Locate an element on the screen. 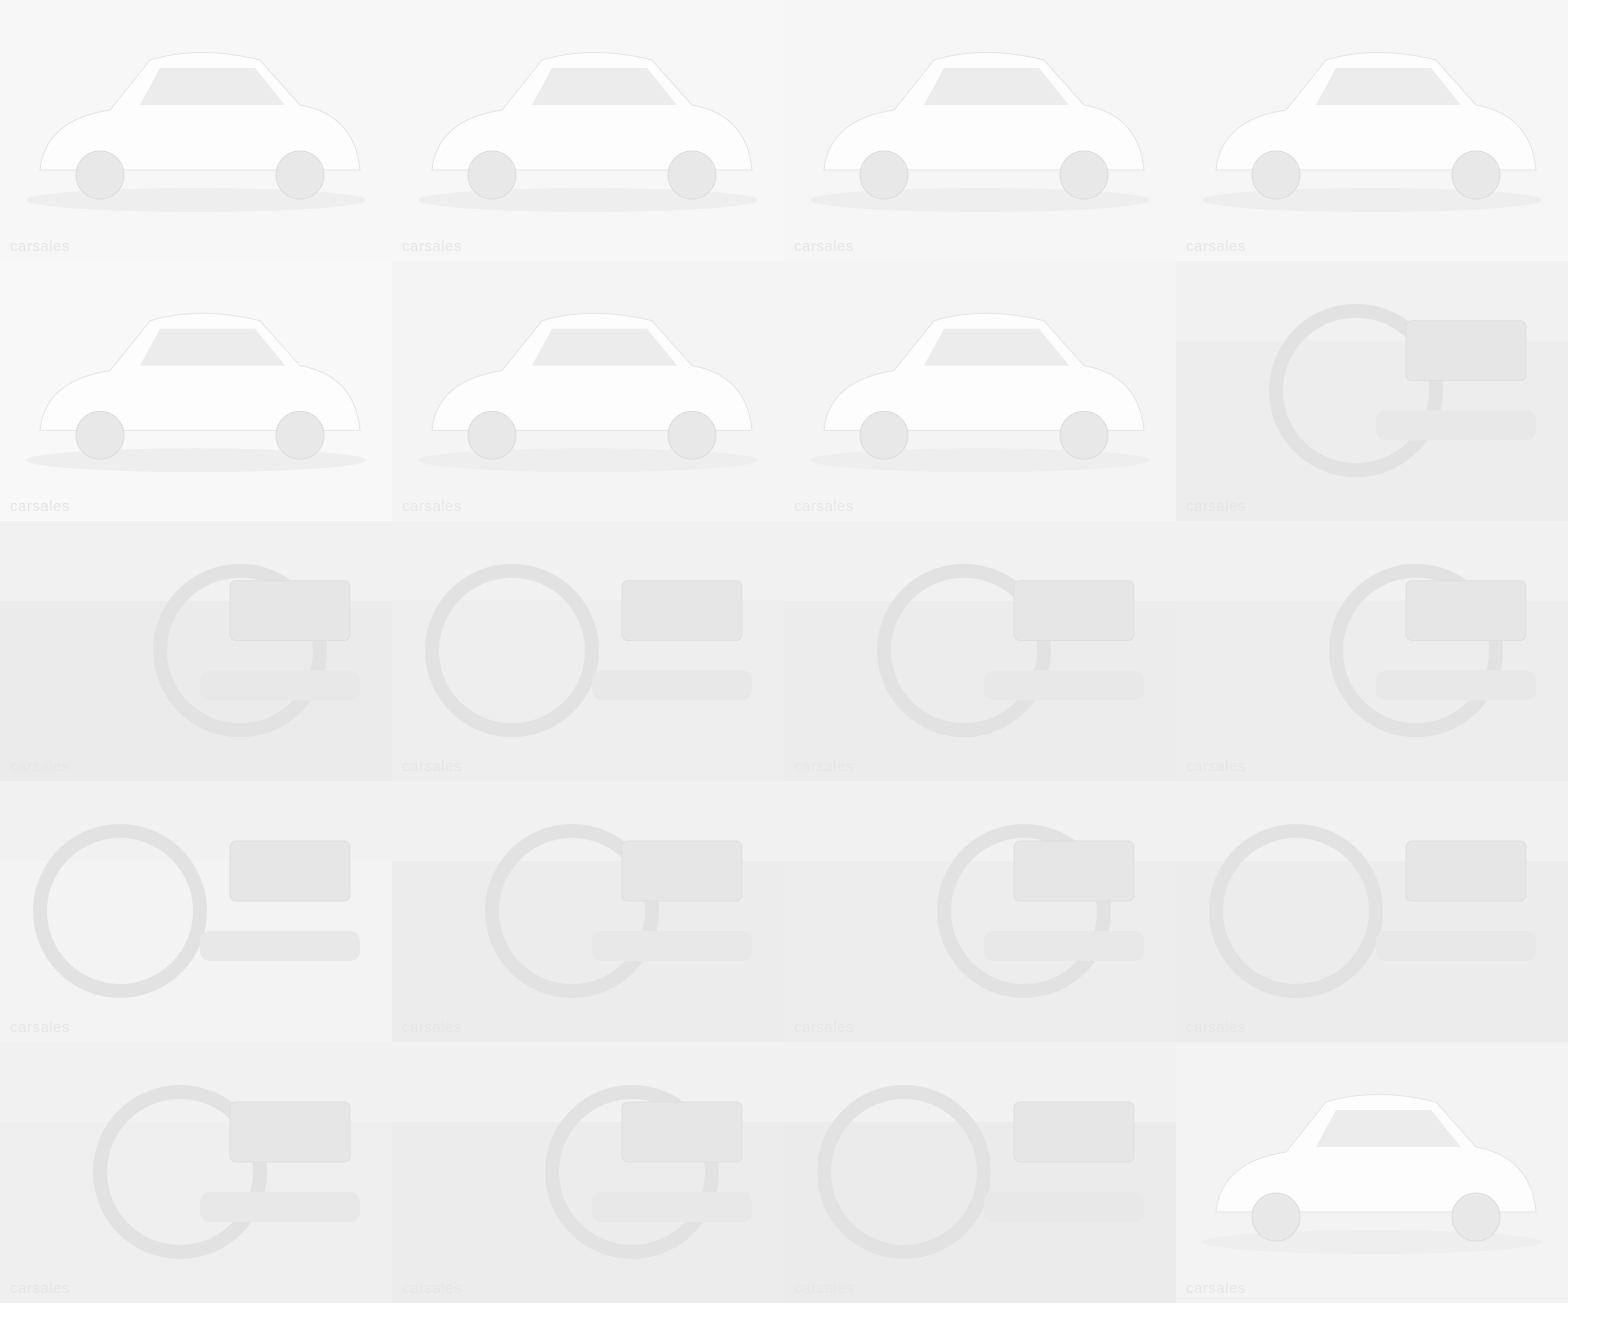  gallery-photo-9: carsales is located at coordinates (196, 651).